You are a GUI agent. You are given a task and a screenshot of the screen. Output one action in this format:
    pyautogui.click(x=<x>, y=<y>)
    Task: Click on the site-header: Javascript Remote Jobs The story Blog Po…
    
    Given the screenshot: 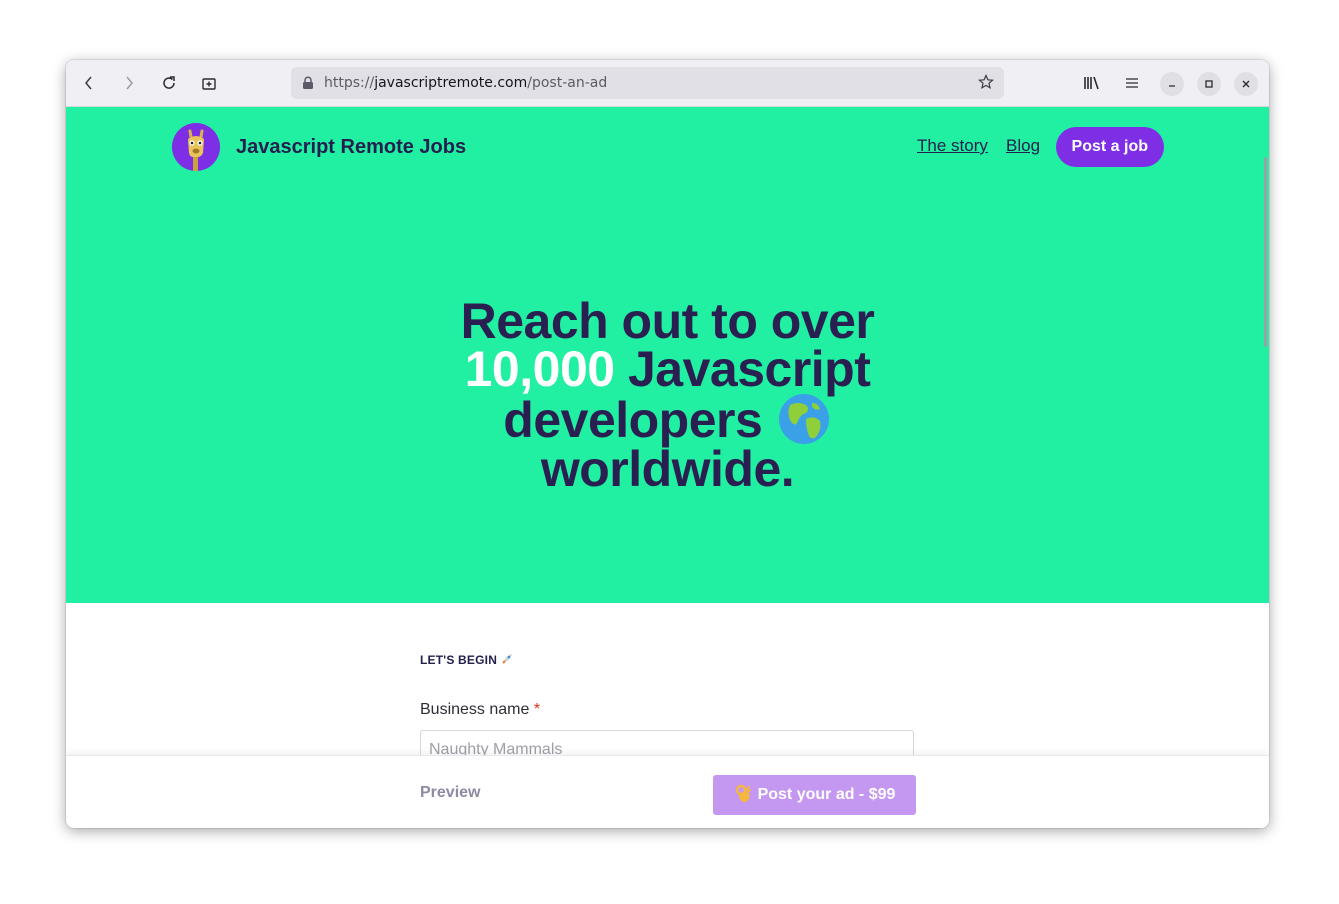 What is the action you would take?
    pyautogui.click(x=668, y=147)
    